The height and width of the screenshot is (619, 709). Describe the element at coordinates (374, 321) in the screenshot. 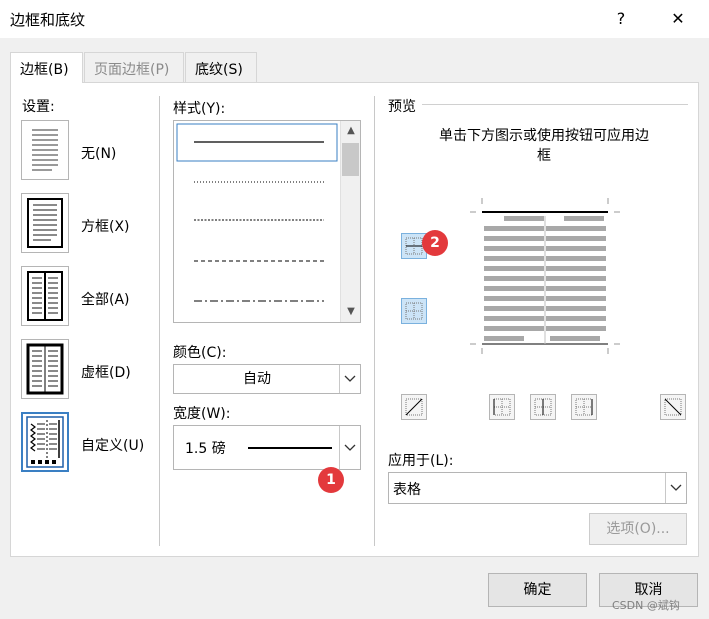

I see `divider-right` at that location.